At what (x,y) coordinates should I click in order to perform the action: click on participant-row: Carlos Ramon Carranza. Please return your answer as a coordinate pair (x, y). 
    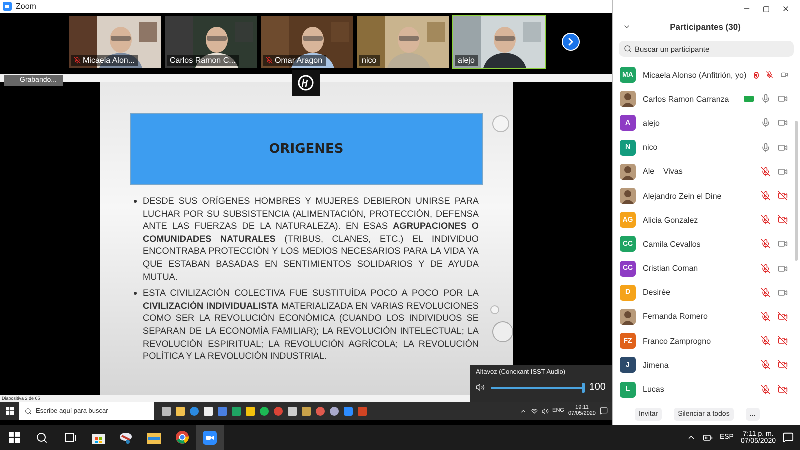
    Looking at the image, I should click on (706, 99).